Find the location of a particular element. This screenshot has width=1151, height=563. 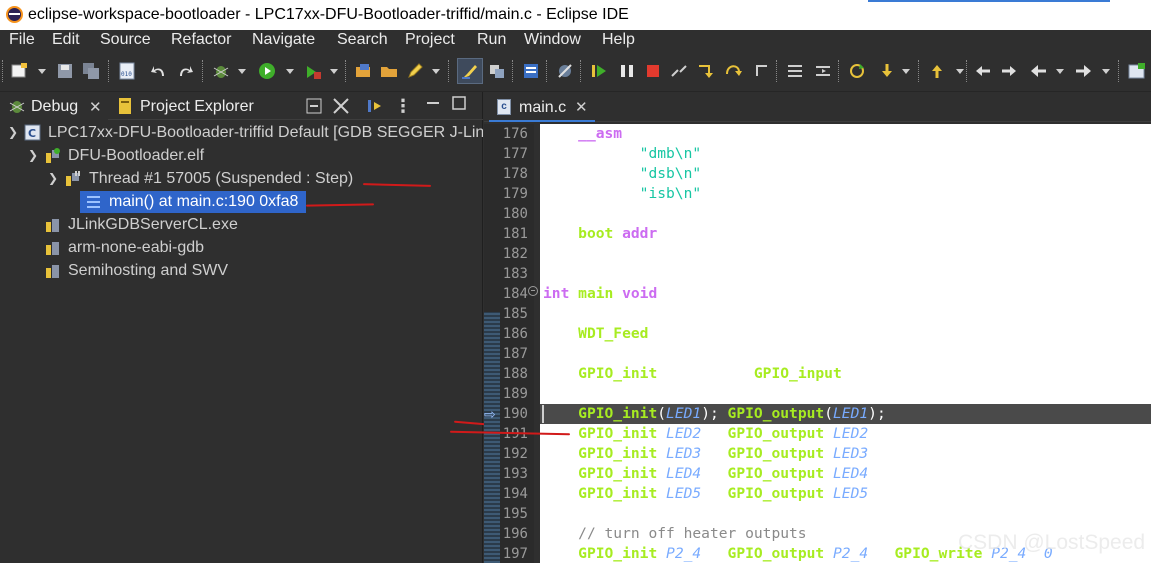

next-edit-icon is located at coordinates (1009, 71).